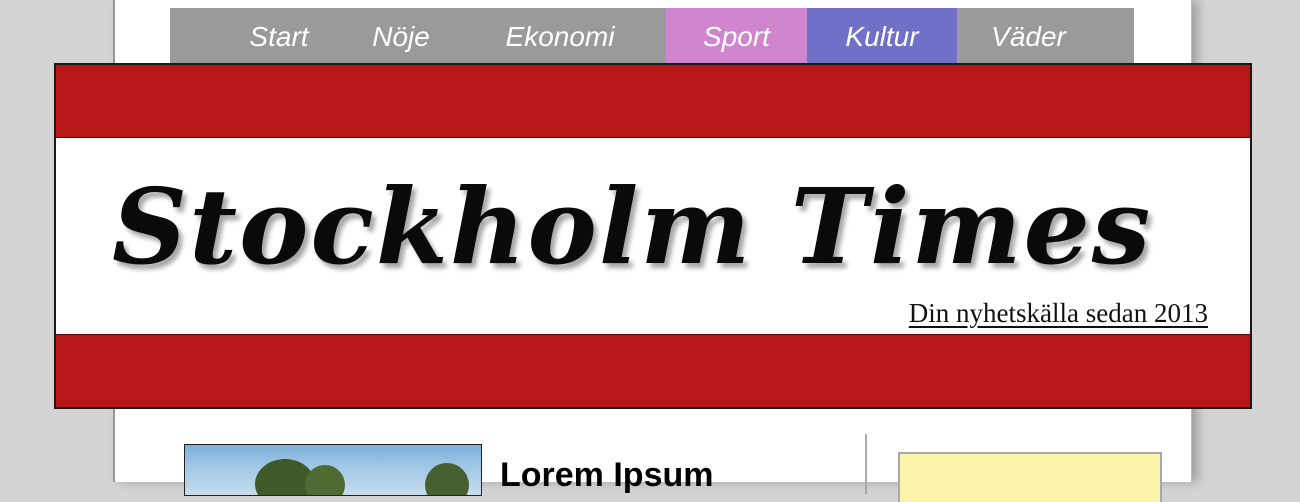  What do you see at coordinates (259, 36) in the screenshot?
I see `nav-item-start: Start` at bounding box center [259, 36].